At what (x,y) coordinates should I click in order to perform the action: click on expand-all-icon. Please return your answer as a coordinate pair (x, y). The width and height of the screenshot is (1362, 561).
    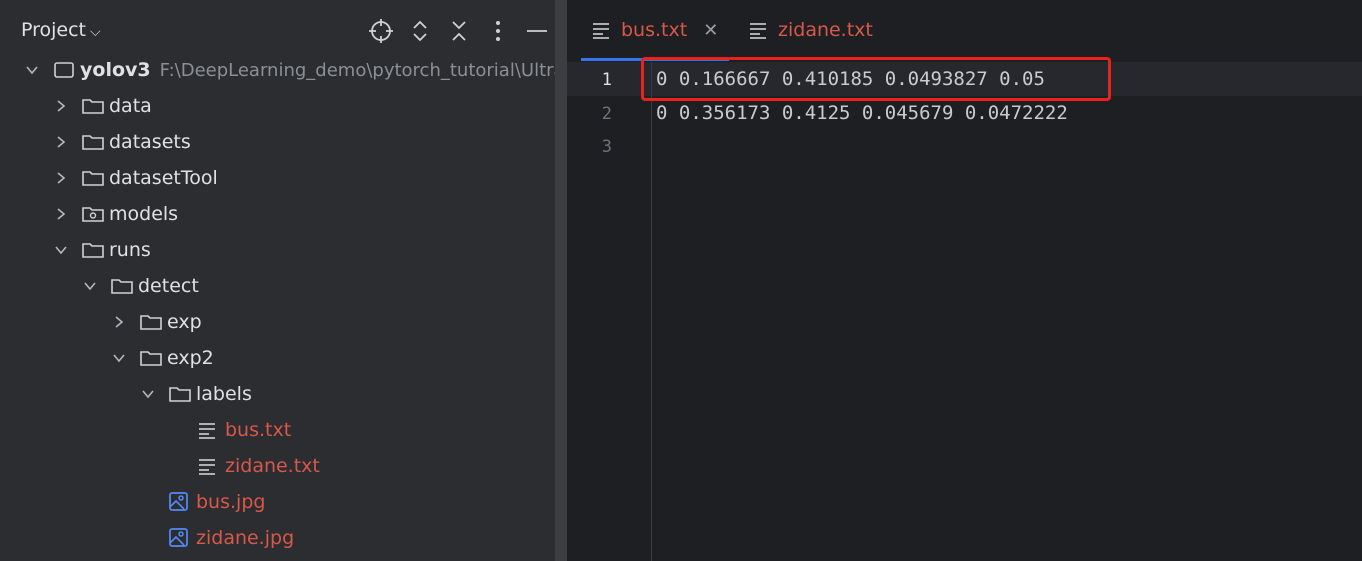
    Looking at the image, I should click on (420, 31).